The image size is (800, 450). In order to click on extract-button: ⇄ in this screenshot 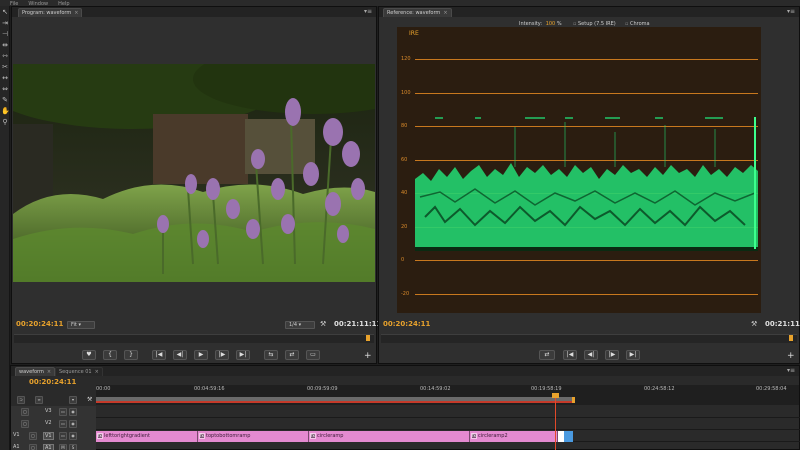, I will do `click(292, 355)`.